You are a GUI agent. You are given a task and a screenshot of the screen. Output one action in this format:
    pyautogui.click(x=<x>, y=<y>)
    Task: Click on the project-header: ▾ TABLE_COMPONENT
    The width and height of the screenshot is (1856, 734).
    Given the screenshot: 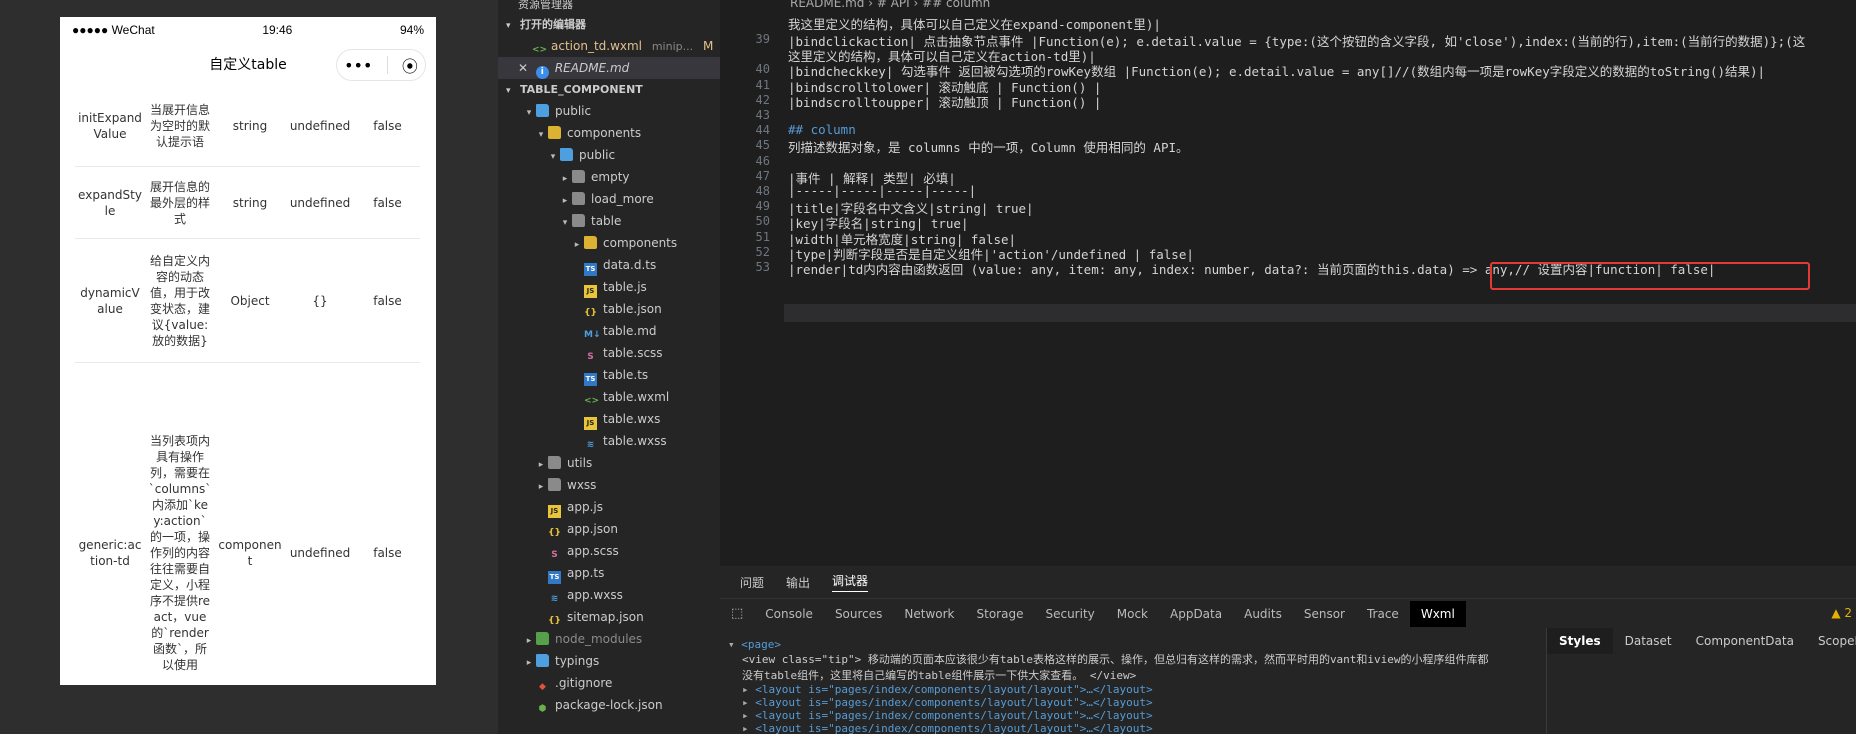 What is the action you would take?
    pyautogui.click(x=609, y=89)
    